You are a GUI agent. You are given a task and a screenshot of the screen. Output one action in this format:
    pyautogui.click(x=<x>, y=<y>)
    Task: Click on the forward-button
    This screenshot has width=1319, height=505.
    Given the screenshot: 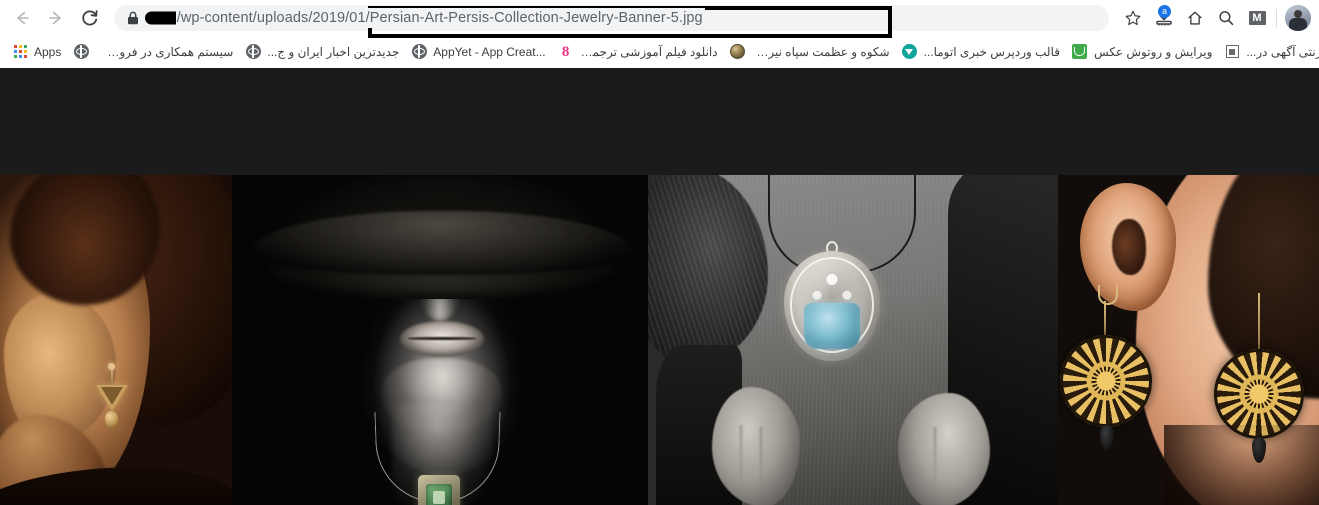 What is the action you would take?
    pyautogui.click(x=56, y=18)
    